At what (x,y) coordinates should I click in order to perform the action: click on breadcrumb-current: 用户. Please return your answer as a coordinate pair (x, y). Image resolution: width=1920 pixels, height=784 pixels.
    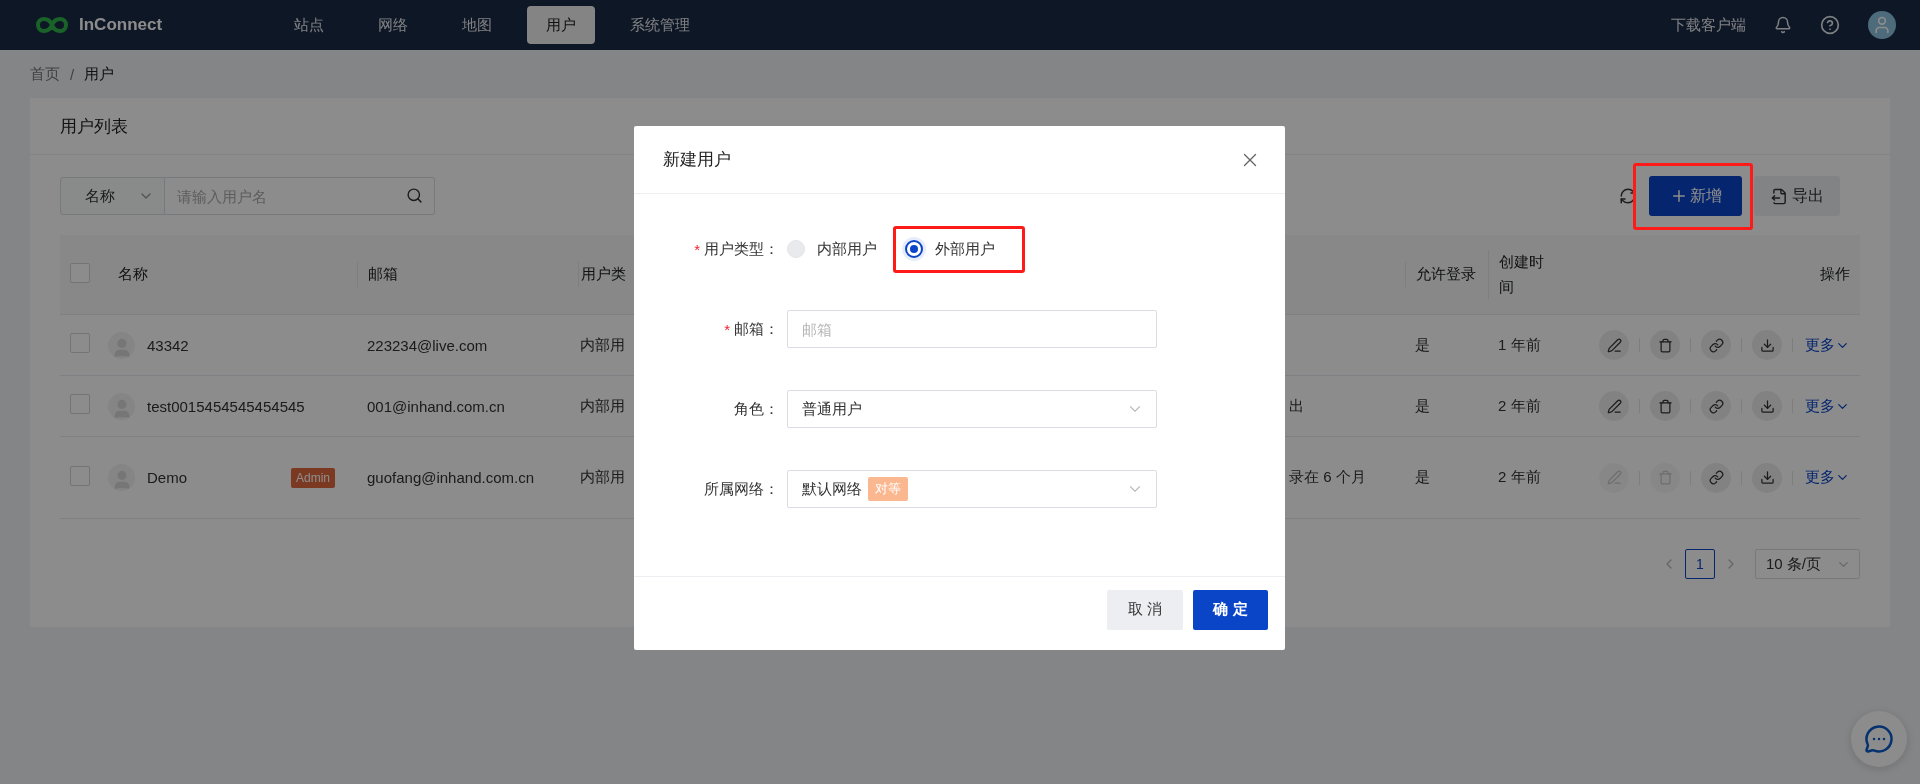
    Looking at the image, I should click on (99, 74).